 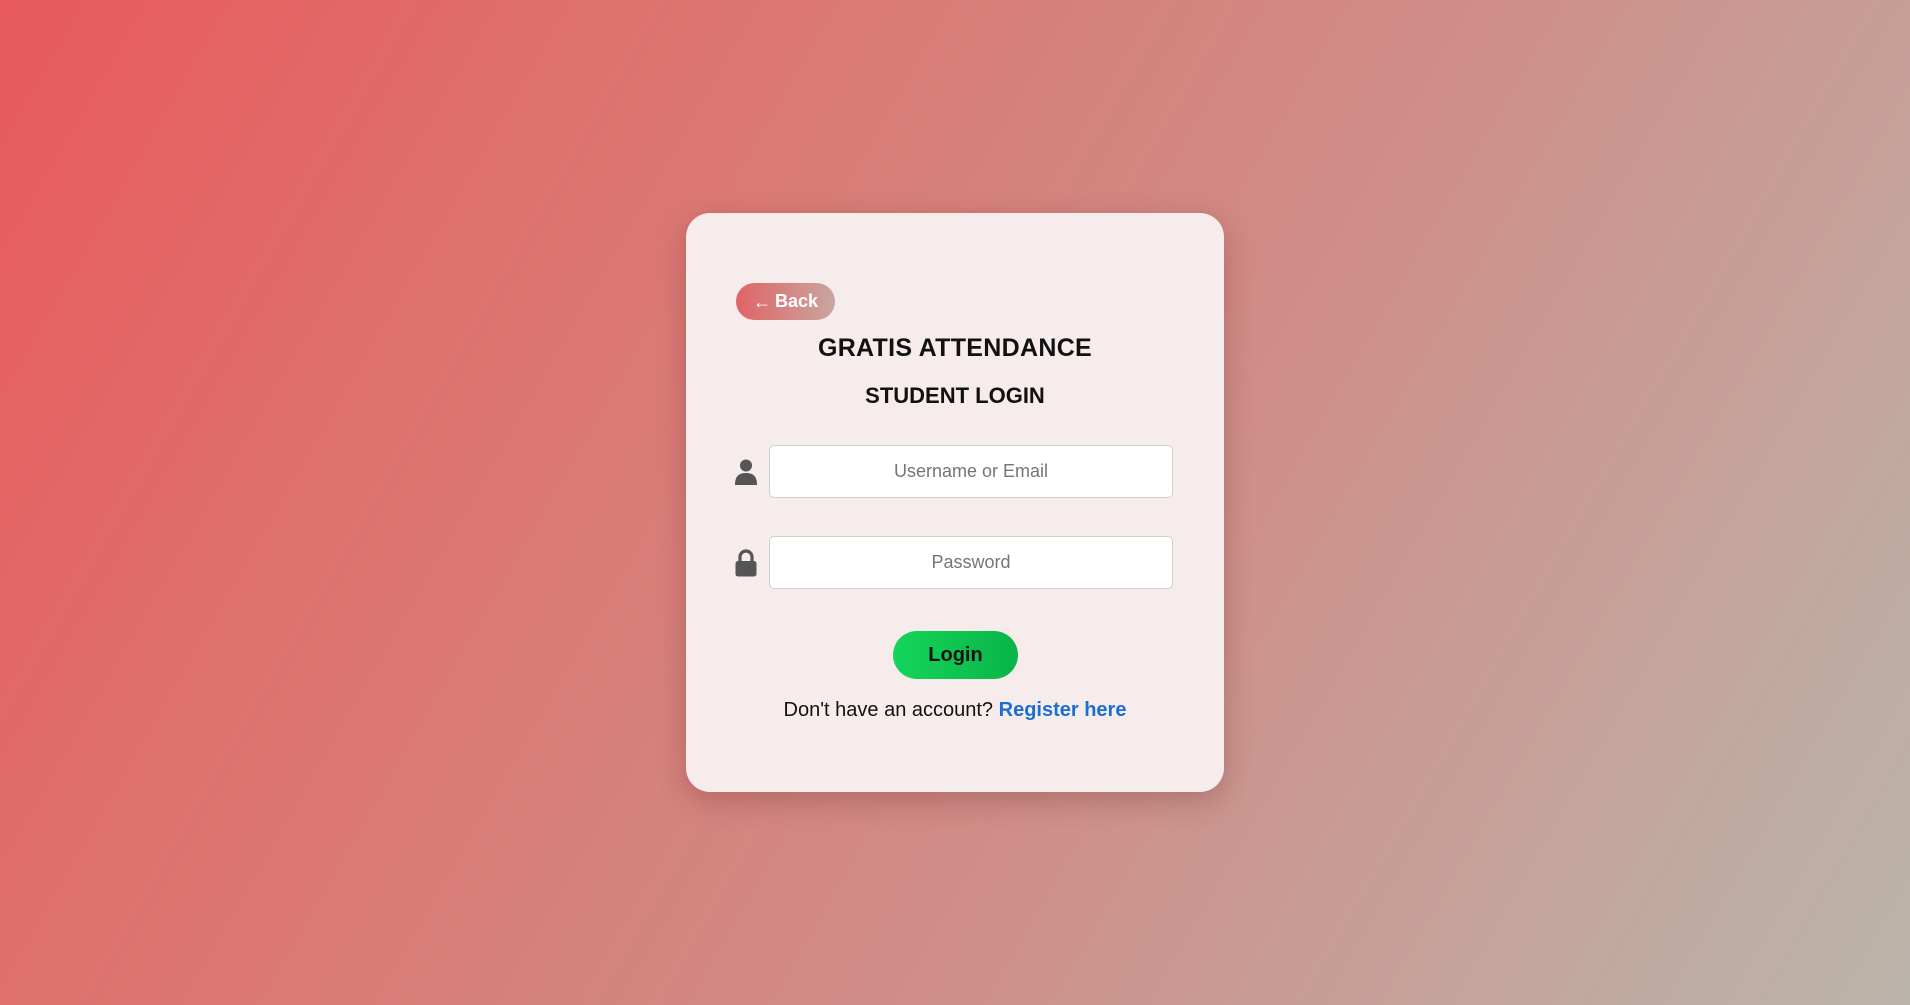 What do you see at coordinates (955, 395) in the screenshot?
I see `page-subtitle: STUDENT LOGIN` at bounding box center [955, 395].